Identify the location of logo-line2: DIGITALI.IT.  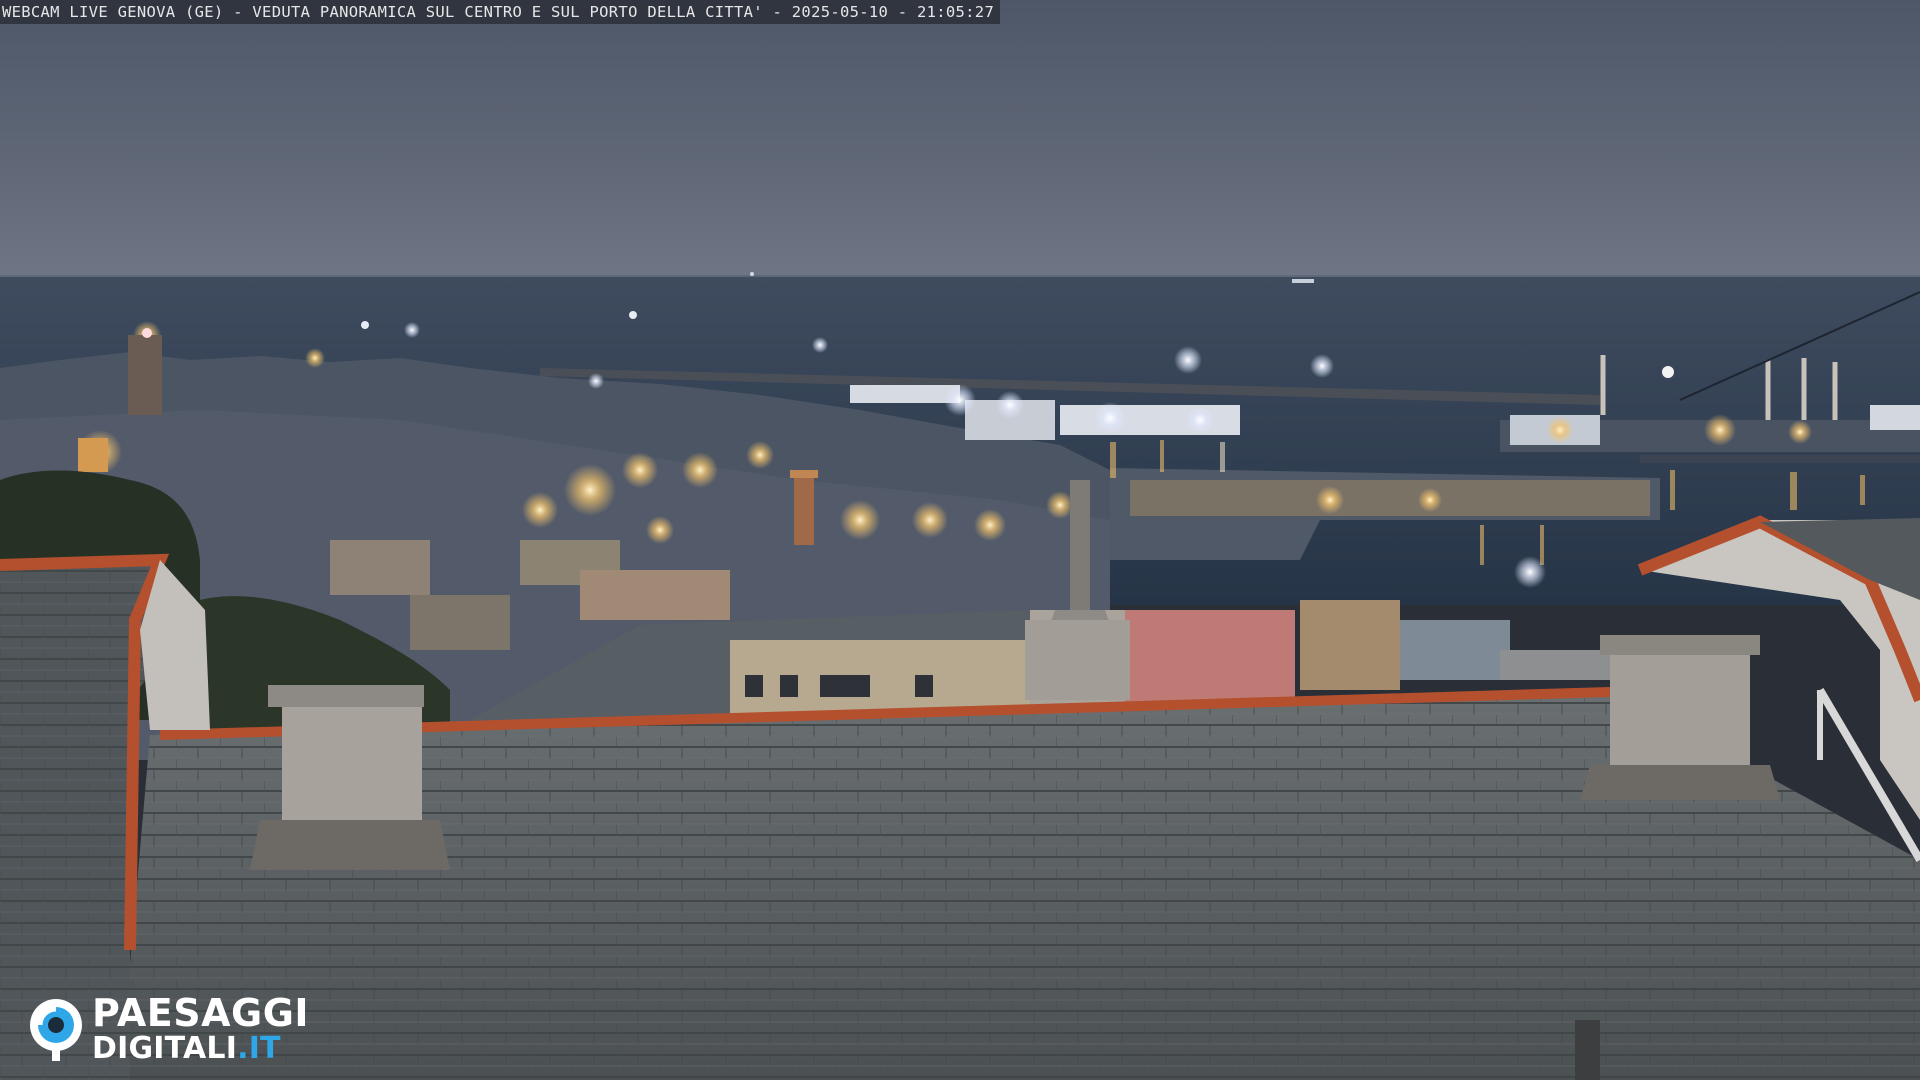
(200, 1049).